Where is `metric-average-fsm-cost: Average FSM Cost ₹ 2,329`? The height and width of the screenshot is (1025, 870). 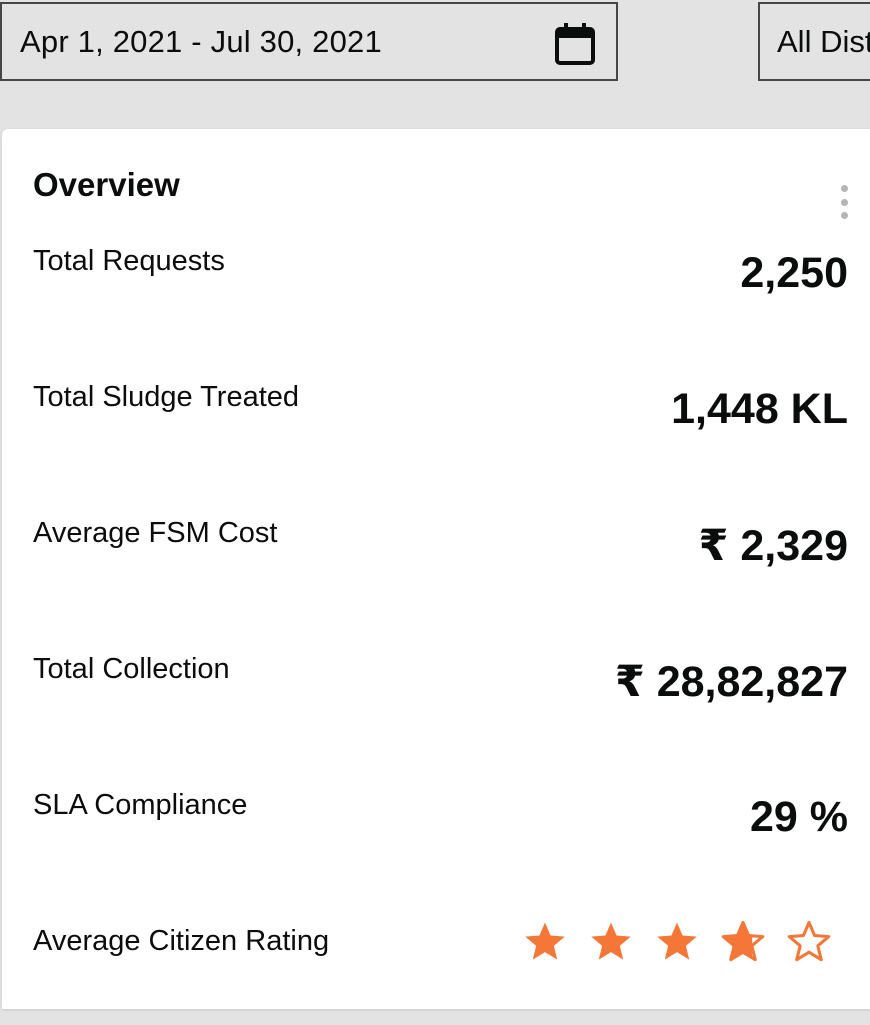 metric-average-fsm-cost: Average FSM Cost ₹ 2,329 is located at coordinates (440, 567).